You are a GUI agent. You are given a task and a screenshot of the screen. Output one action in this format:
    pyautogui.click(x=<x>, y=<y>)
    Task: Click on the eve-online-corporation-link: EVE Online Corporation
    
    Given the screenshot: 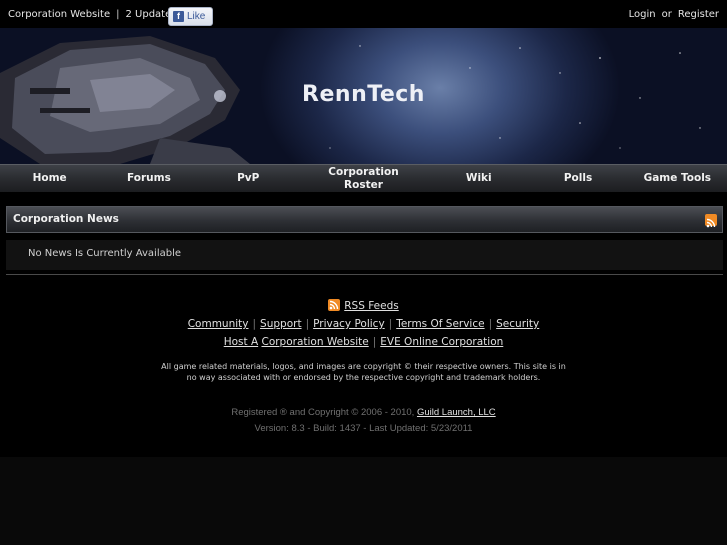 What is the action you would take?
    pyautogui.click(x=441, y=342)
    